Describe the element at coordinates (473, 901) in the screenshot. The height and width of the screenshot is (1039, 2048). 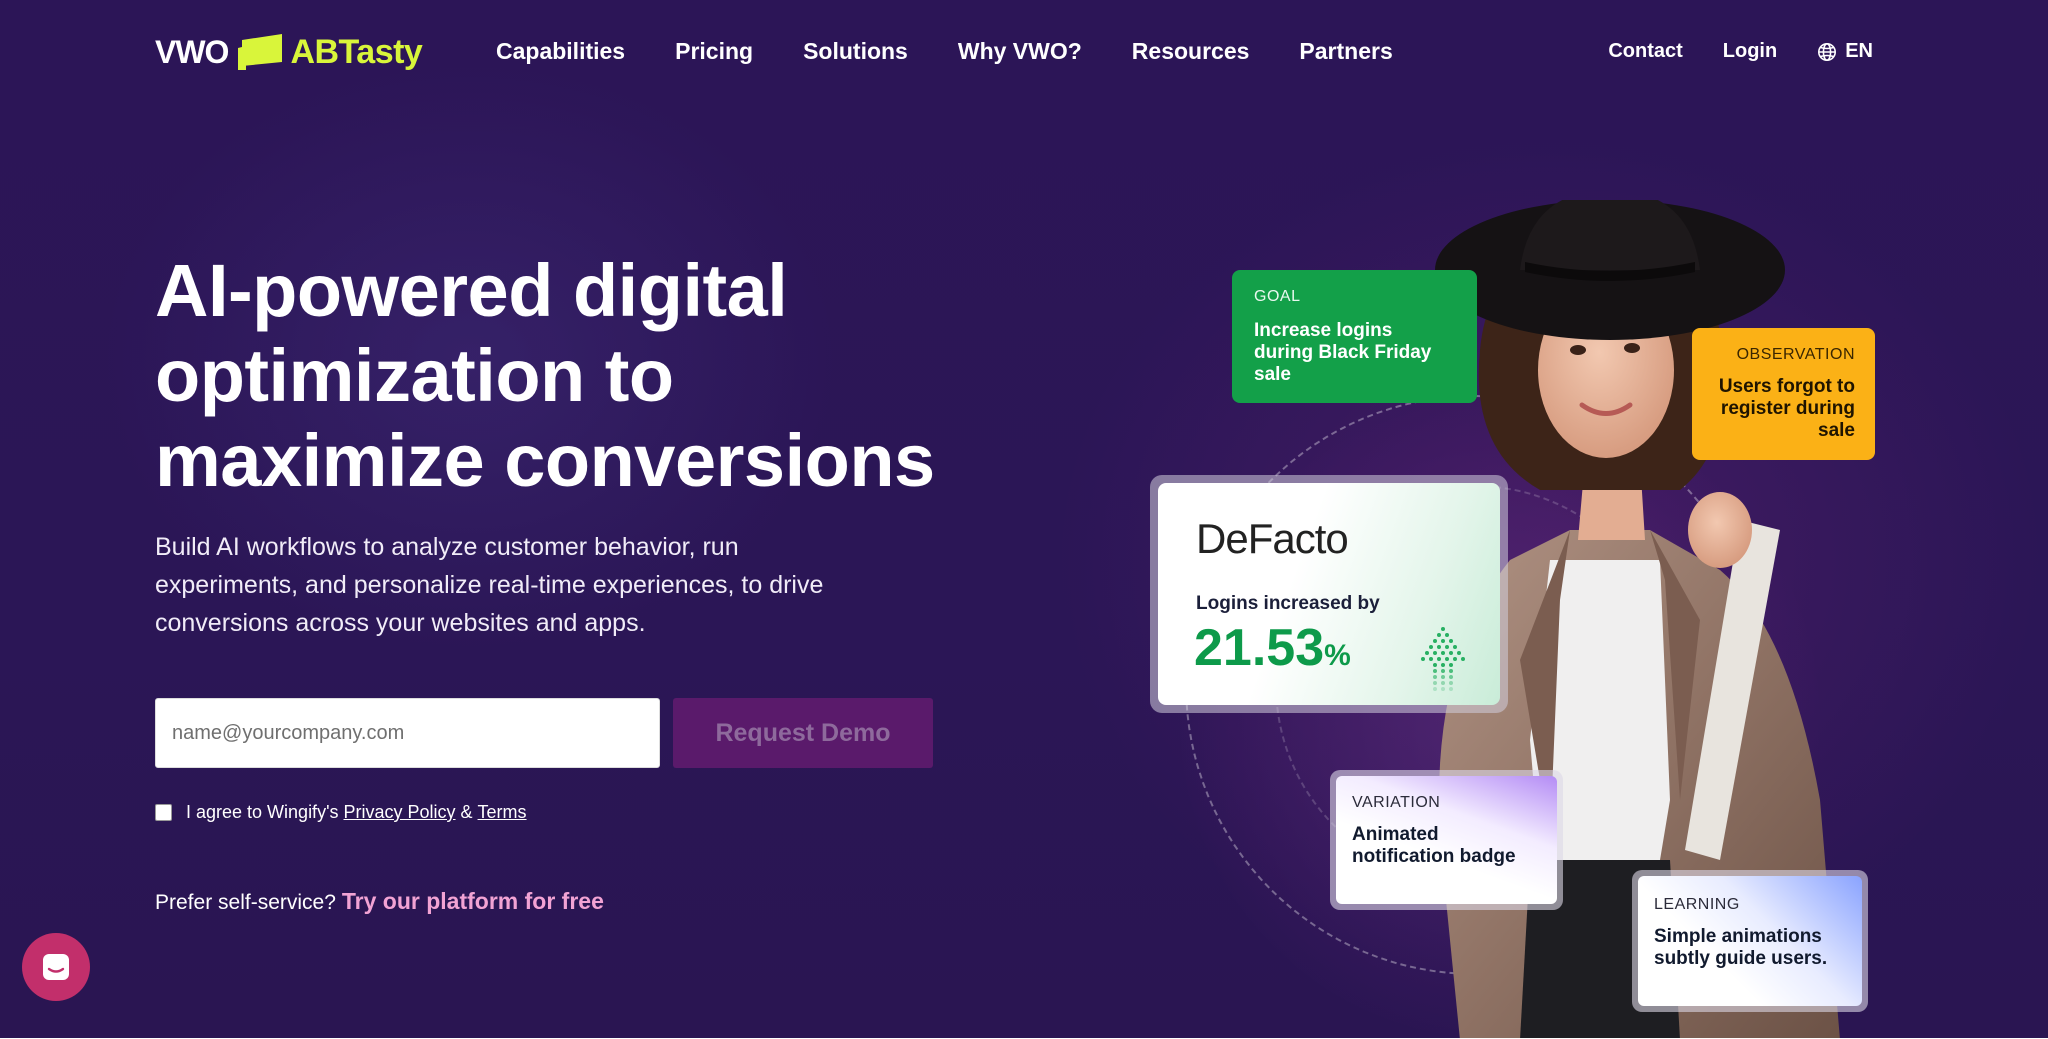
I see `free-trial-link: Try our platform for free` at that location.